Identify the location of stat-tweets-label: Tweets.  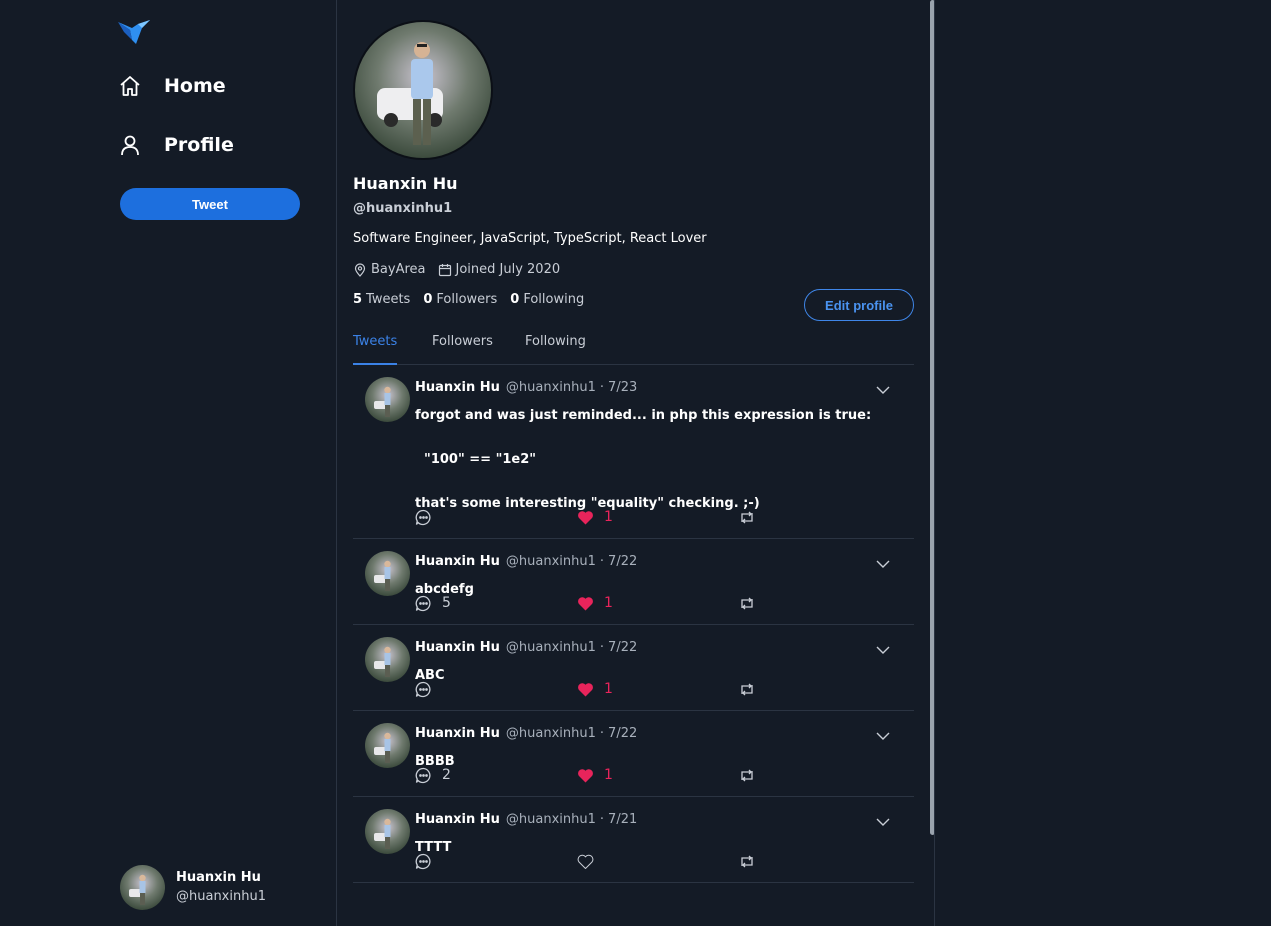
(388, 299).